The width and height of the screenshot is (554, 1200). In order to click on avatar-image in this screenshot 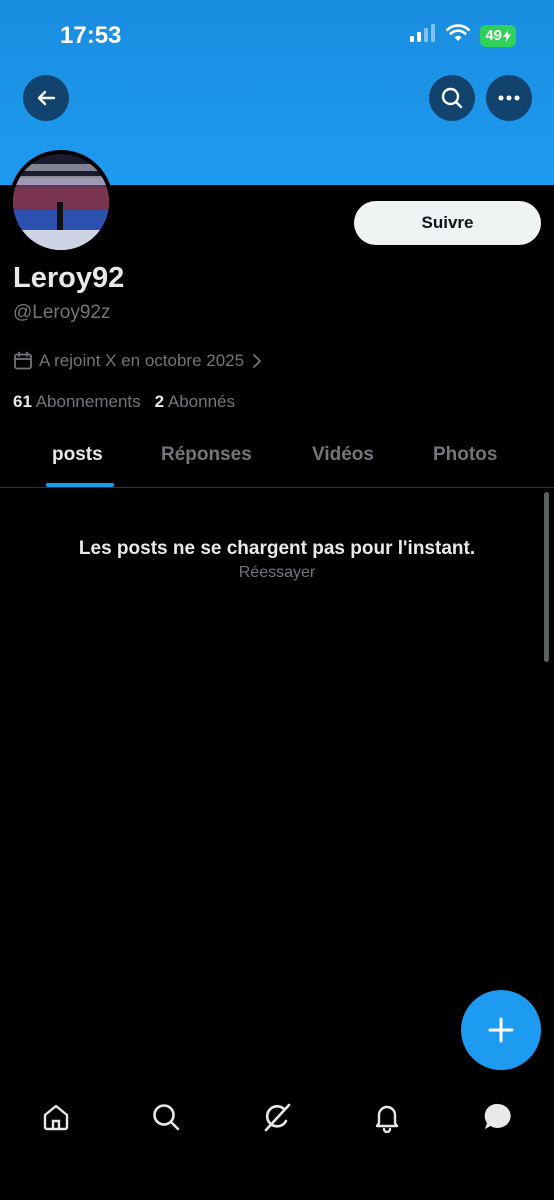, I will do `click(61, 202)`.